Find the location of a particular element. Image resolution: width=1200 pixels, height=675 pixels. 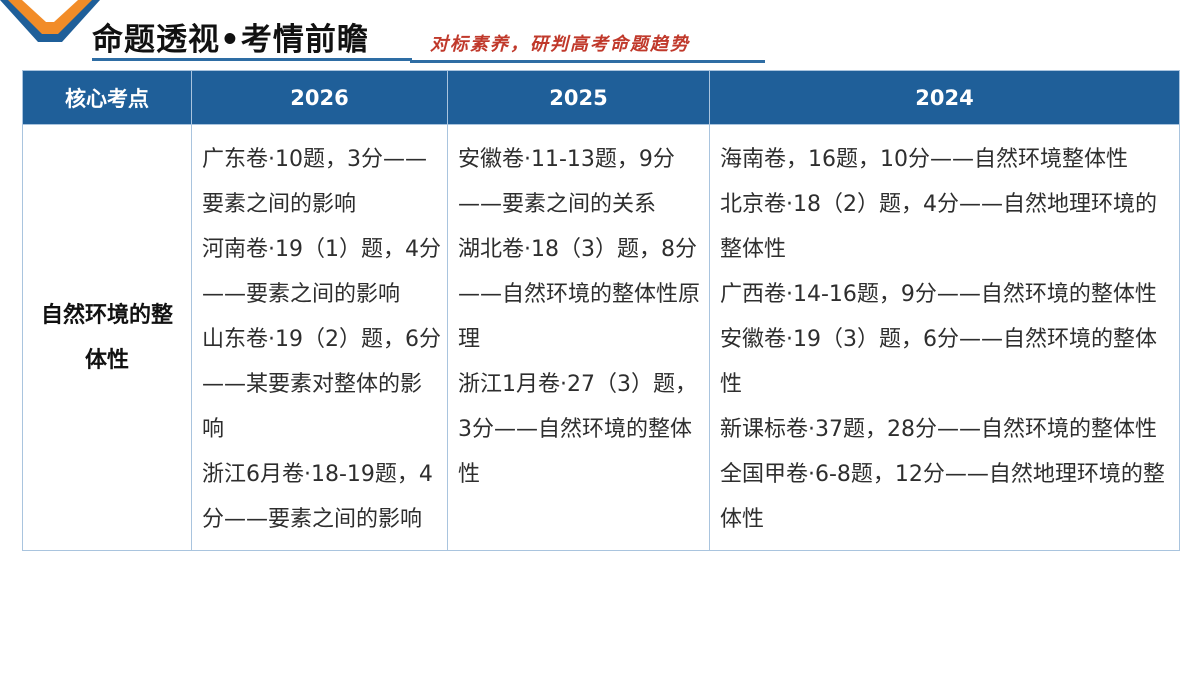

column-header-2026: 2026 is located at coordinates (319, 97).